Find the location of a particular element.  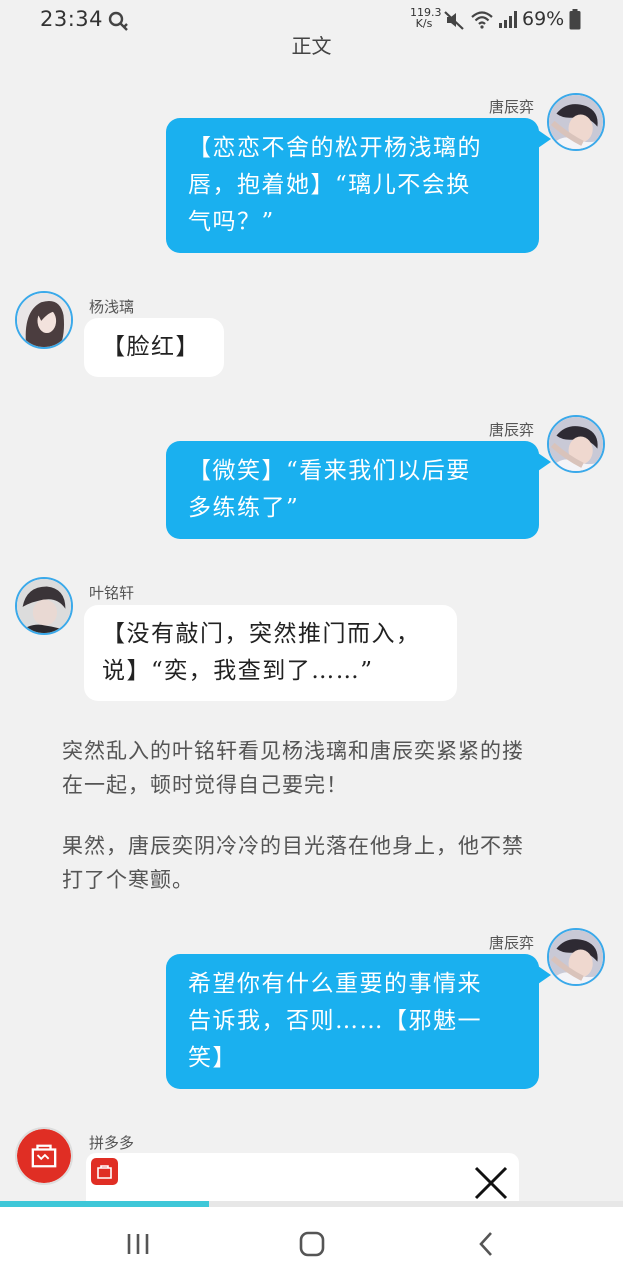

ad-logo-small-icon is located at coordinates (104, 1171).